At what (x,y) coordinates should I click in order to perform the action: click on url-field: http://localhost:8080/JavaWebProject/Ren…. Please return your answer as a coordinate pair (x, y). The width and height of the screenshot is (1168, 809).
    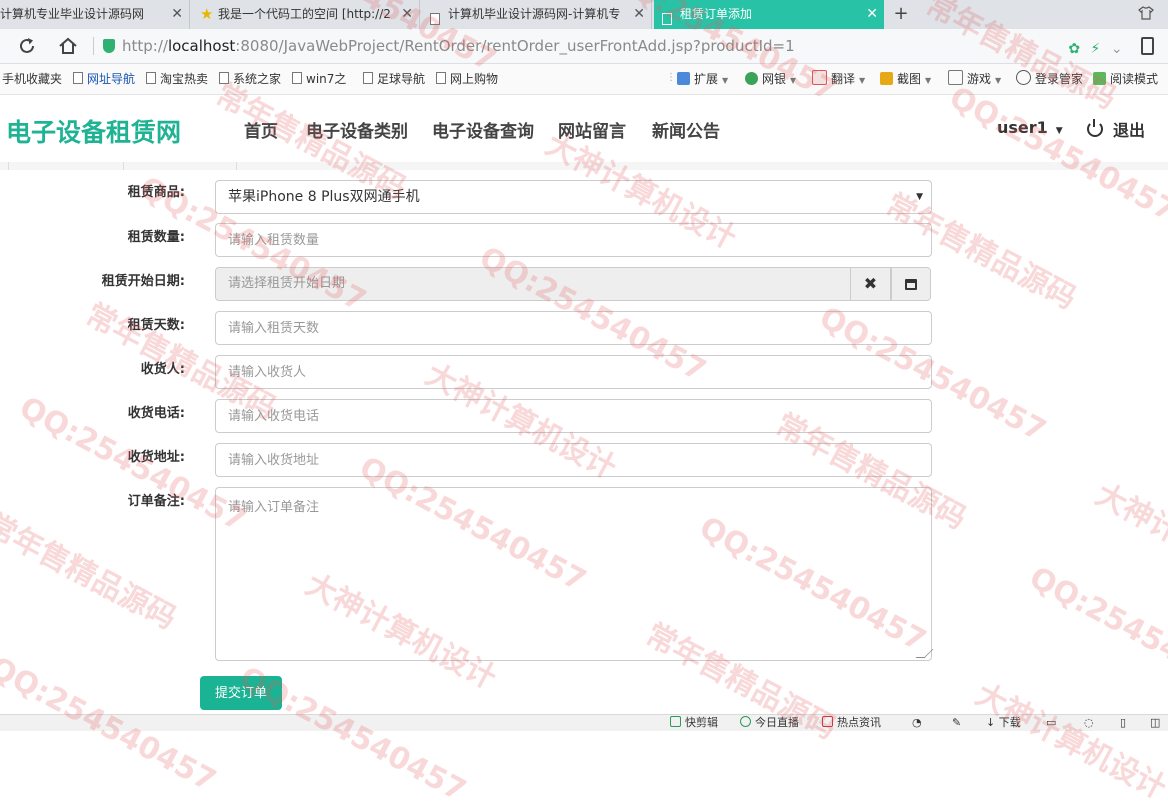
    Looking at the image, I should click on (458, 46).